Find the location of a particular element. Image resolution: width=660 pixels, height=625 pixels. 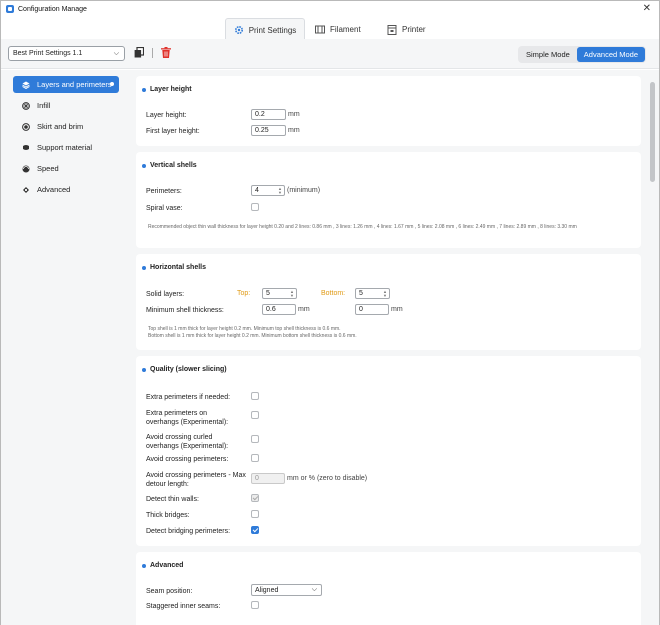

content-scrollbar is located at coordinates (653, 347).